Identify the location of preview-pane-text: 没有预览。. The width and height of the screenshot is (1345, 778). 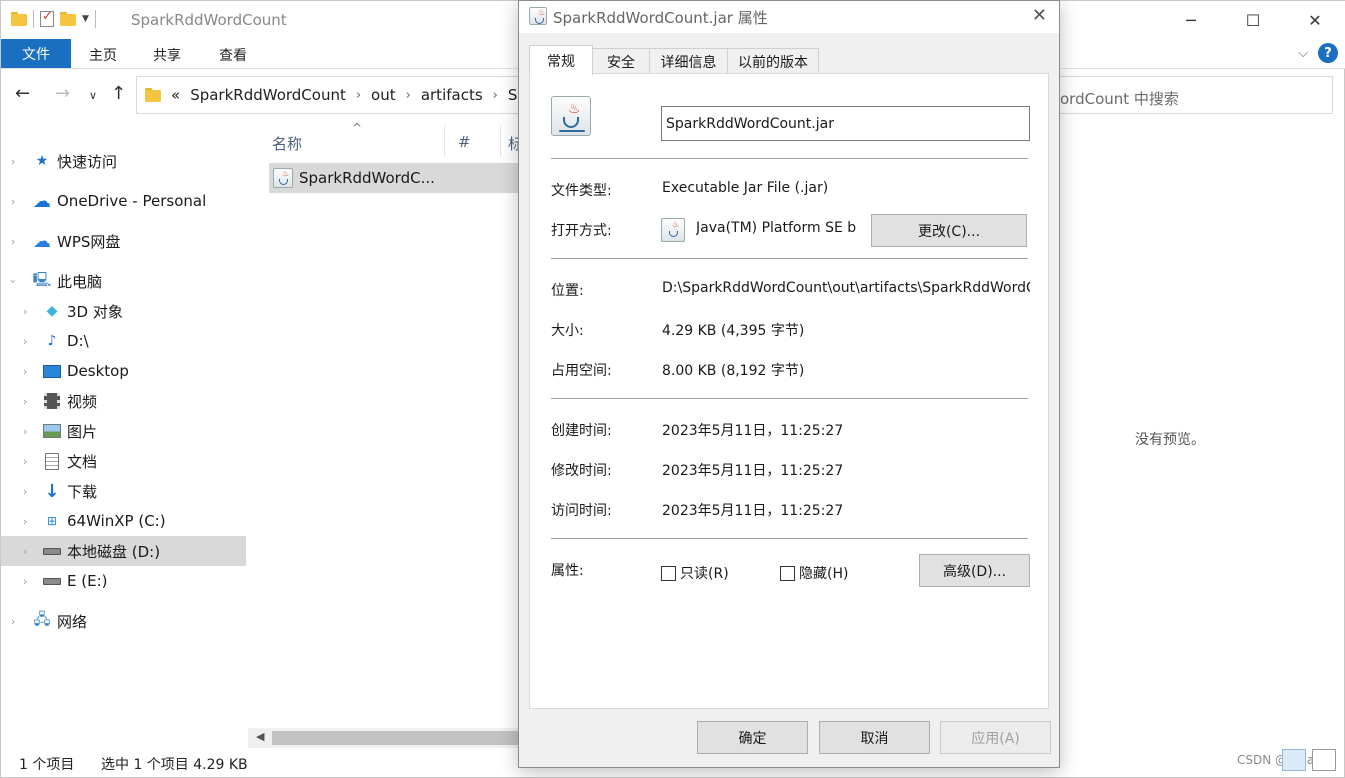
(1170, 440).